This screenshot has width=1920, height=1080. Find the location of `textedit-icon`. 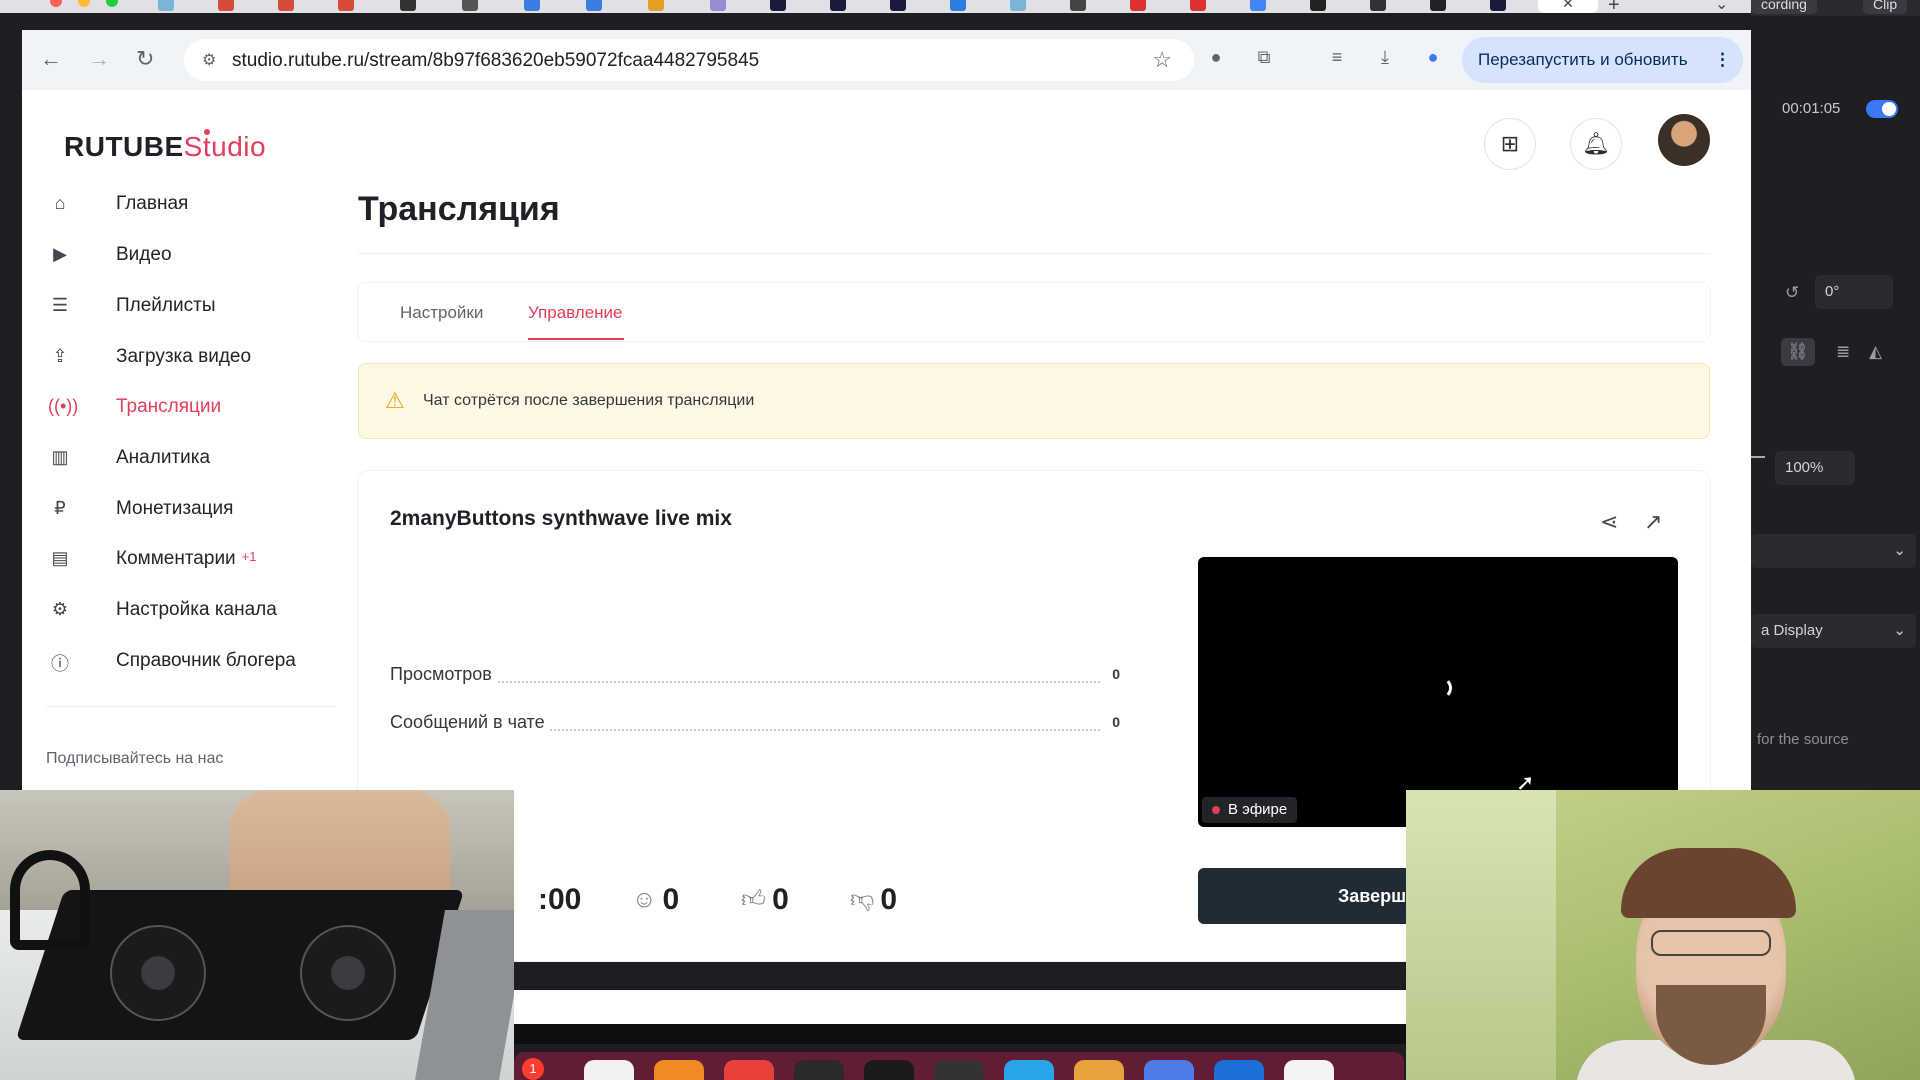

textedit-icon is located at coordinates (609, 1070).